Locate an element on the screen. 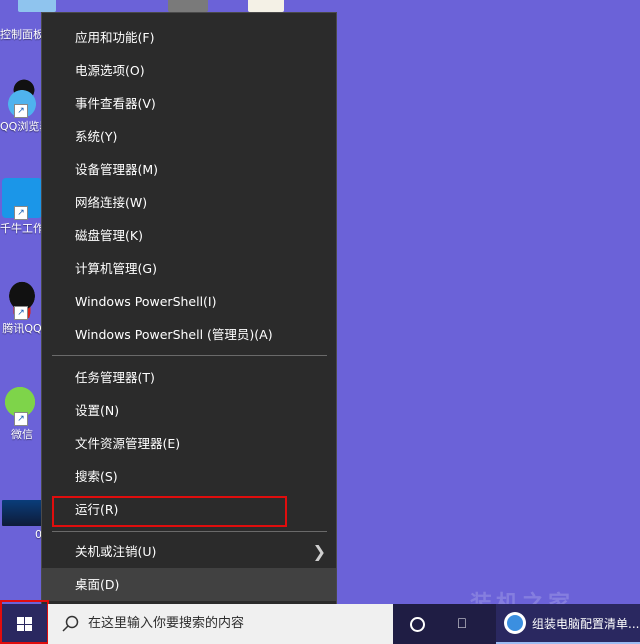 Image resolution: width=640 pixels, height=644 pixels. menu-item-label: 文件资源管理器(E) is located at coordinates (128, 443).